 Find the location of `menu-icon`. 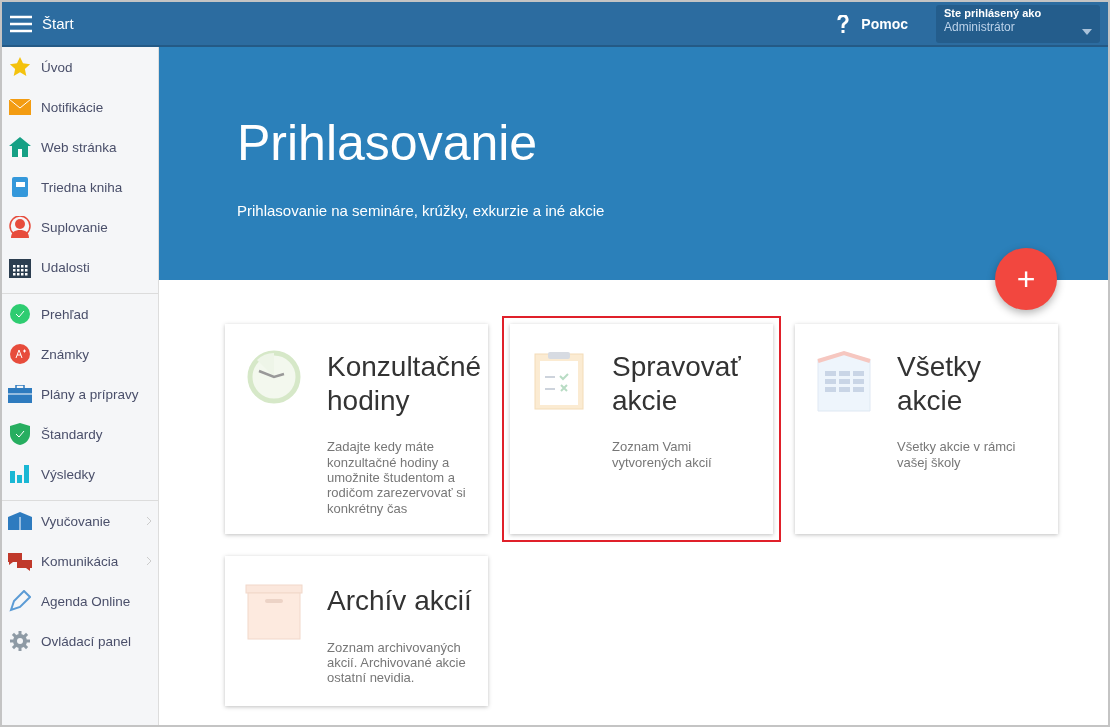

menu-icon is located at coordinates (21, 23).